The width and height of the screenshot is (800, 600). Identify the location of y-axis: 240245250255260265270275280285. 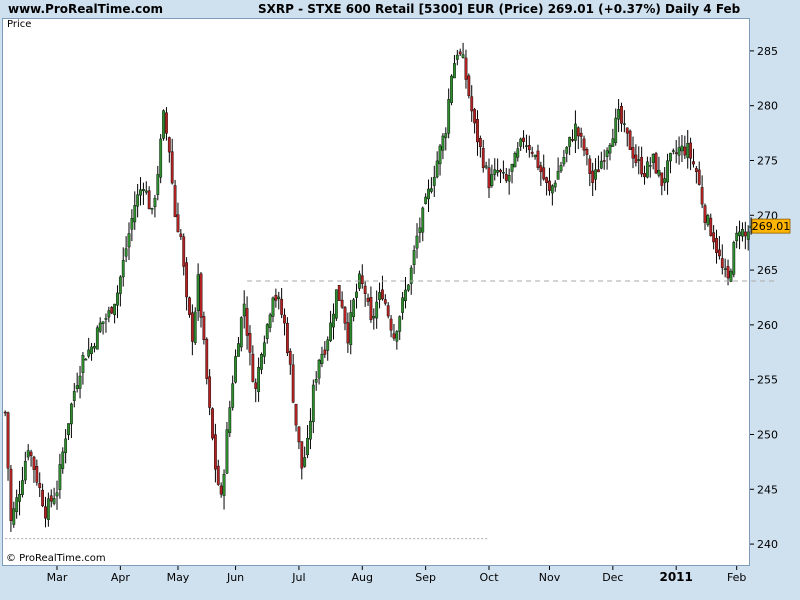
(764, 298).